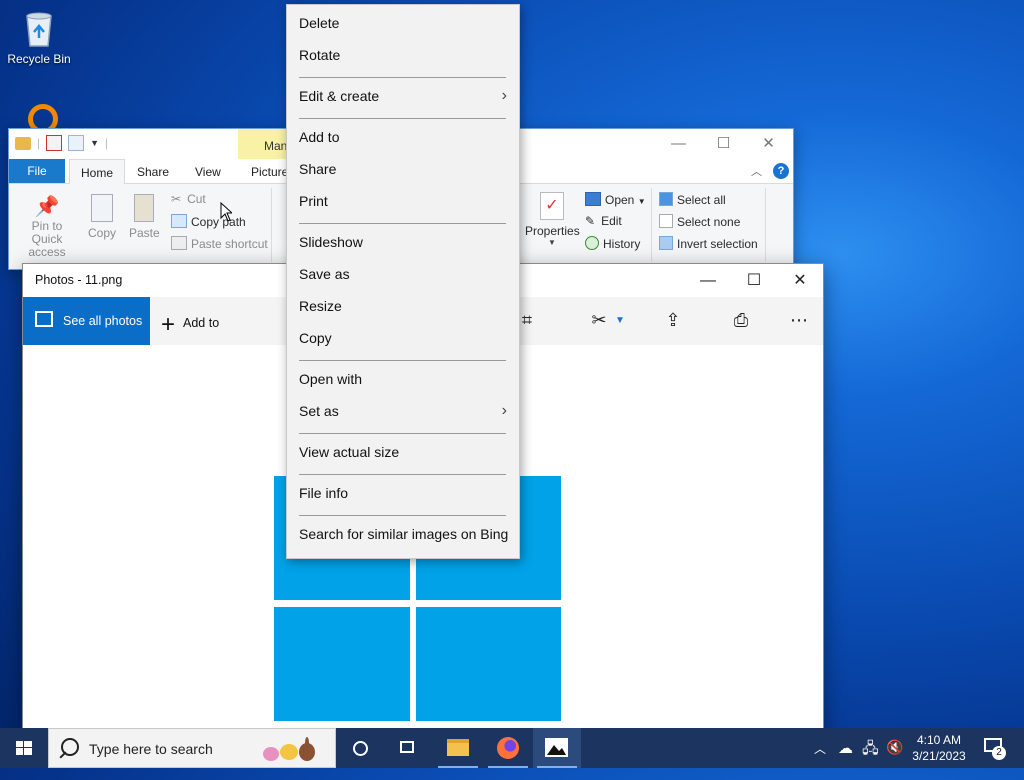  Describe the element at coordinates (54, 143) in the screenshot. I see `properties-check-icon` at that location.